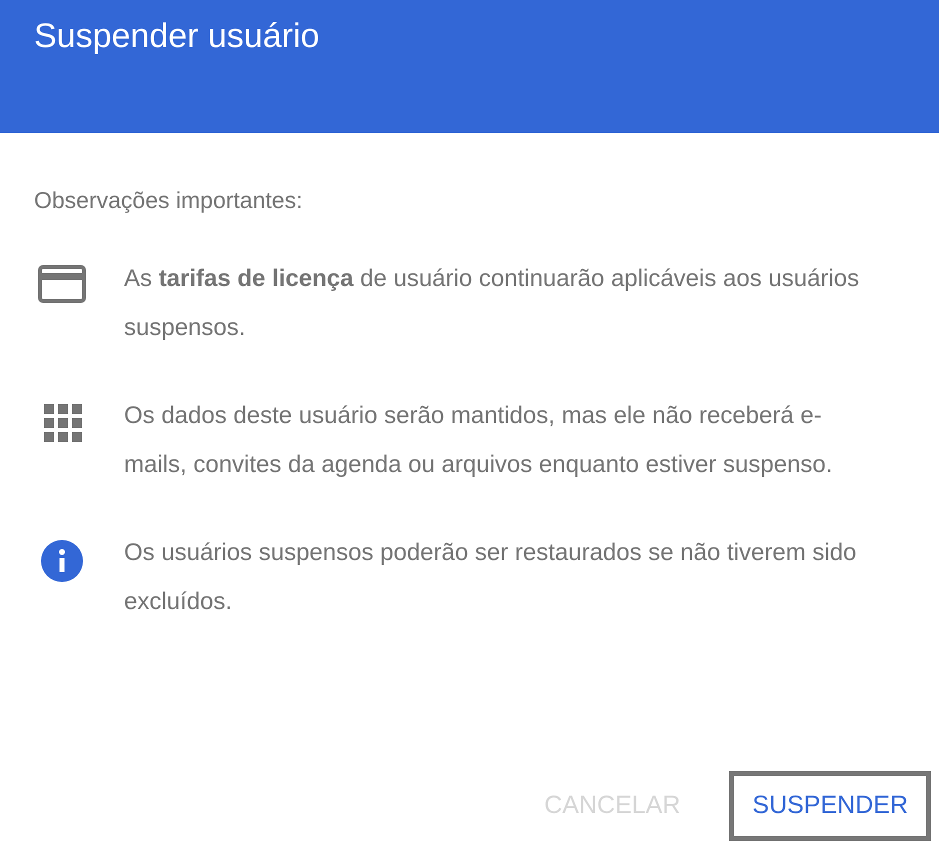 The image size is (939, 843). What do you see at coordinates (830, 806) in the screenshot?
I see `suspend-button: SUSPENDER` at bounding box center [830, 806].